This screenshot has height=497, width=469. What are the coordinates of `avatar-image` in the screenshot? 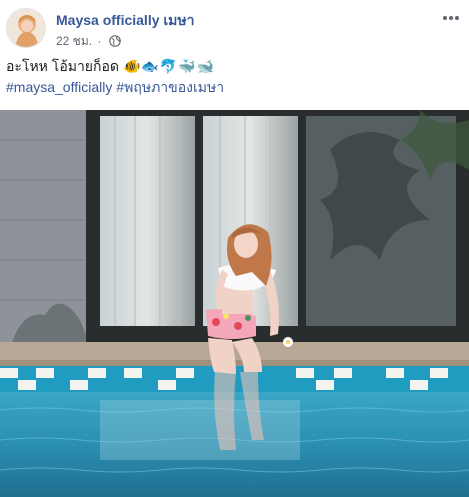 It's located at (26, 28).